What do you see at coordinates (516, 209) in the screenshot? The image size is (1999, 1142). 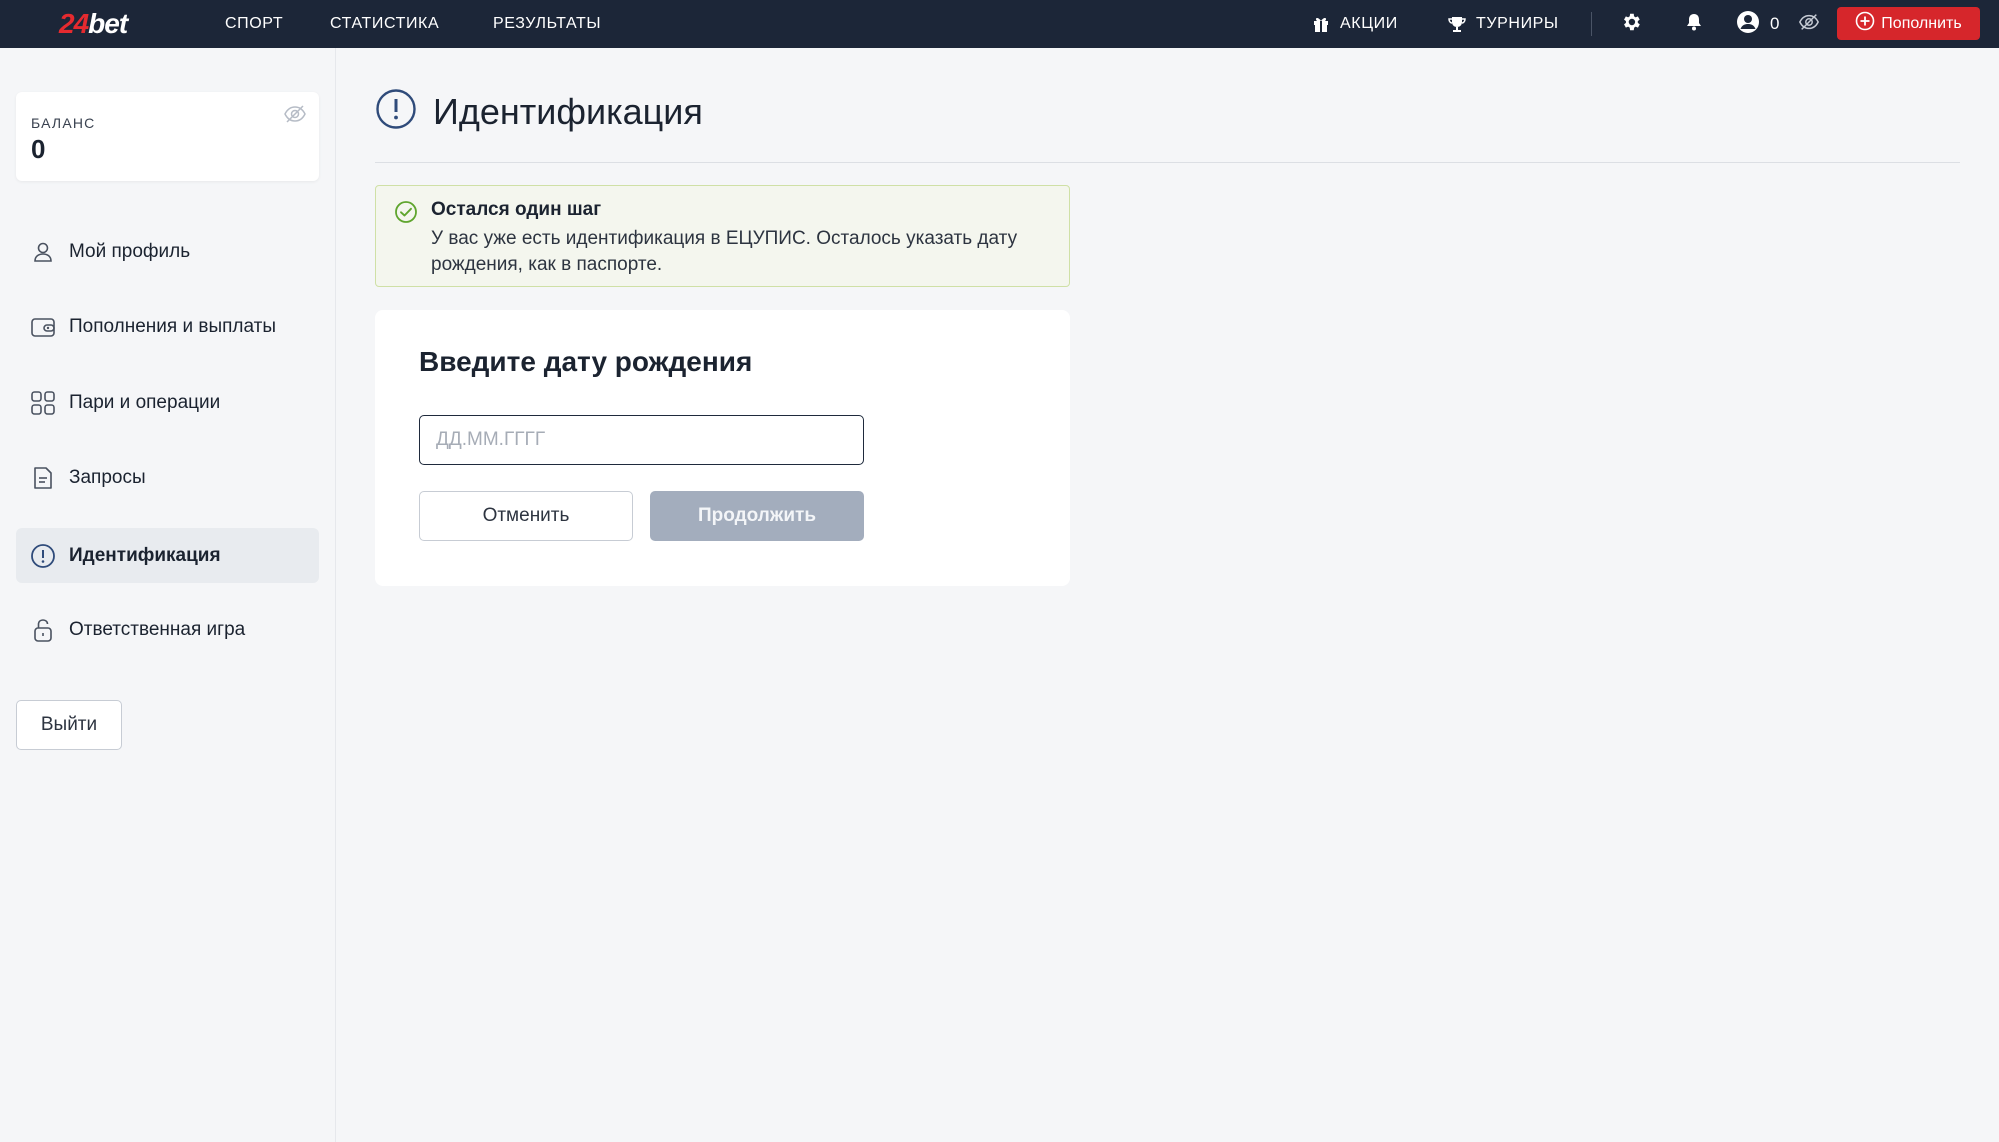 I see `alert-title: Остался один шаг` at bounding box center [516, 209].